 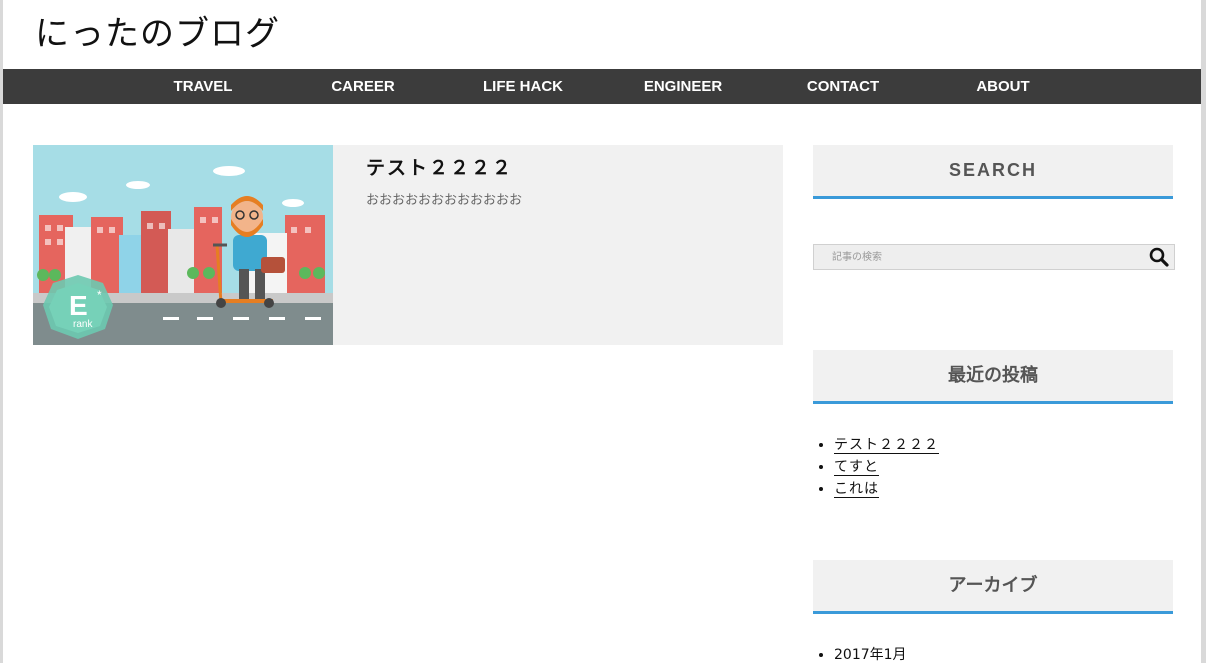 I want to click on search-box, so click(x=994, y=257).